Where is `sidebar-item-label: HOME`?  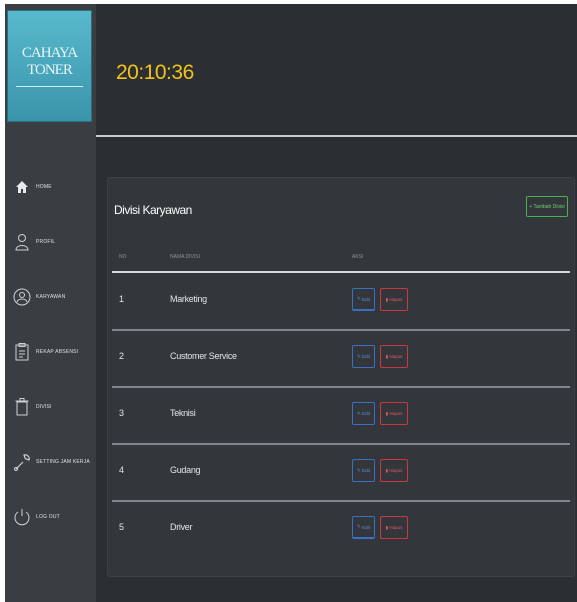 sidebar-item-label: HOME is located at coordinates (44, 187).